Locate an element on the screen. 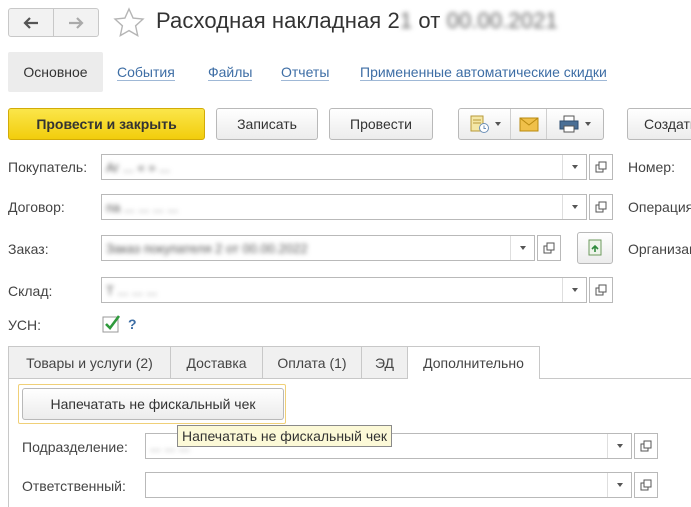 Image resolution: width=691 pixels, height=507 pixels. fill-by-order-button is located at coordinates (595, 248).